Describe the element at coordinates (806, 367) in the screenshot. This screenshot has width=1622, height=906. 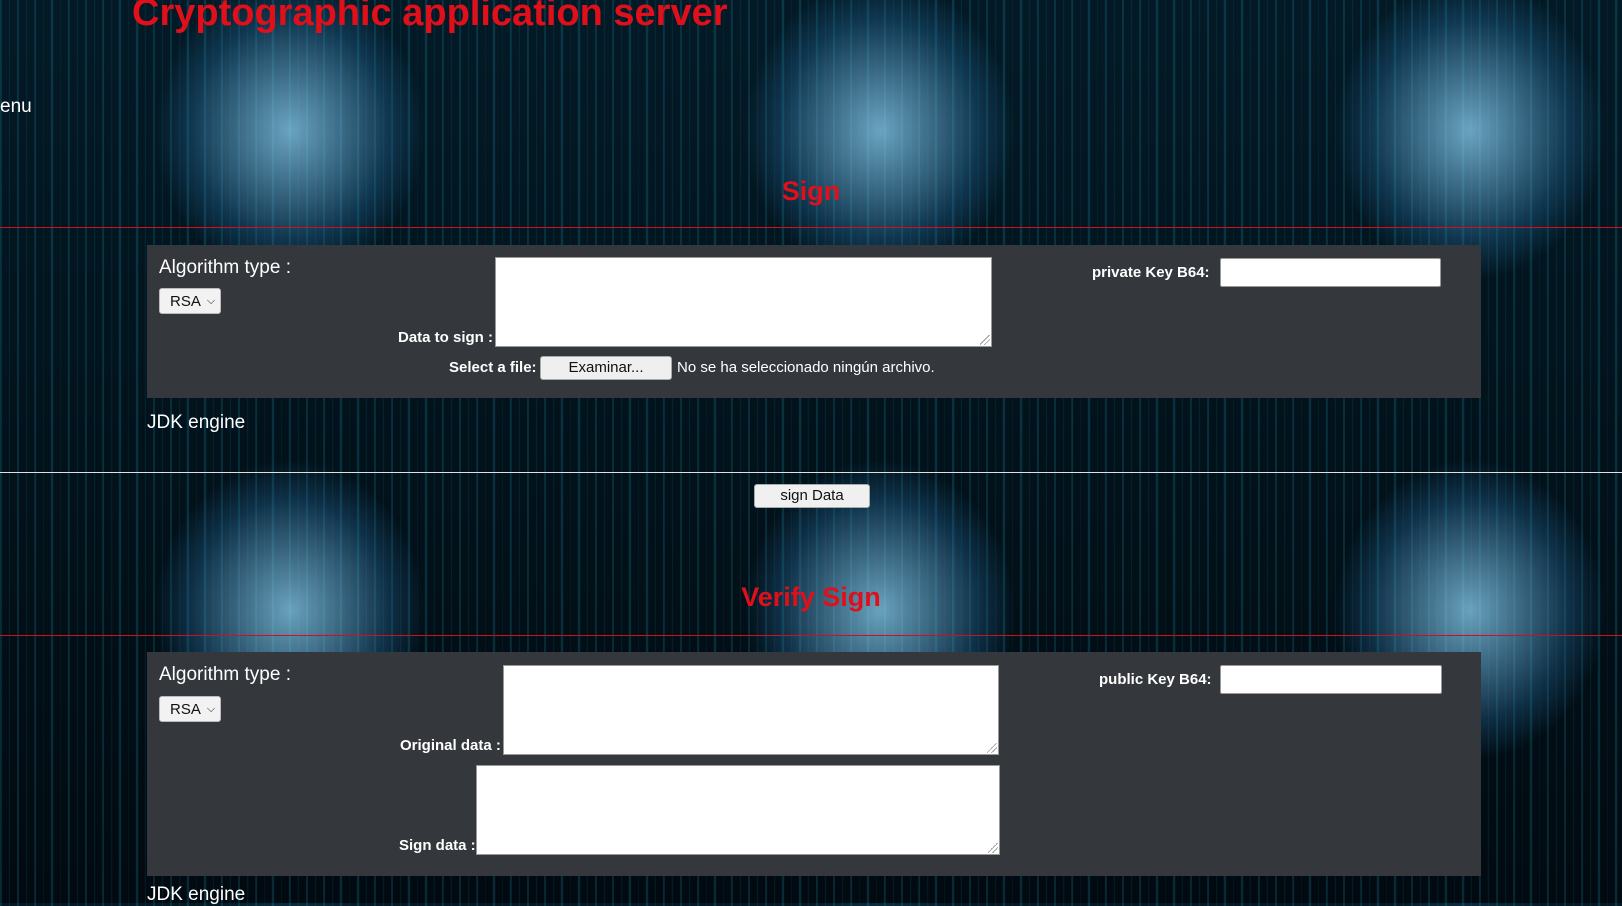
I see `file-status-text: No se ha seleccionado ningún archivo.` at that location.